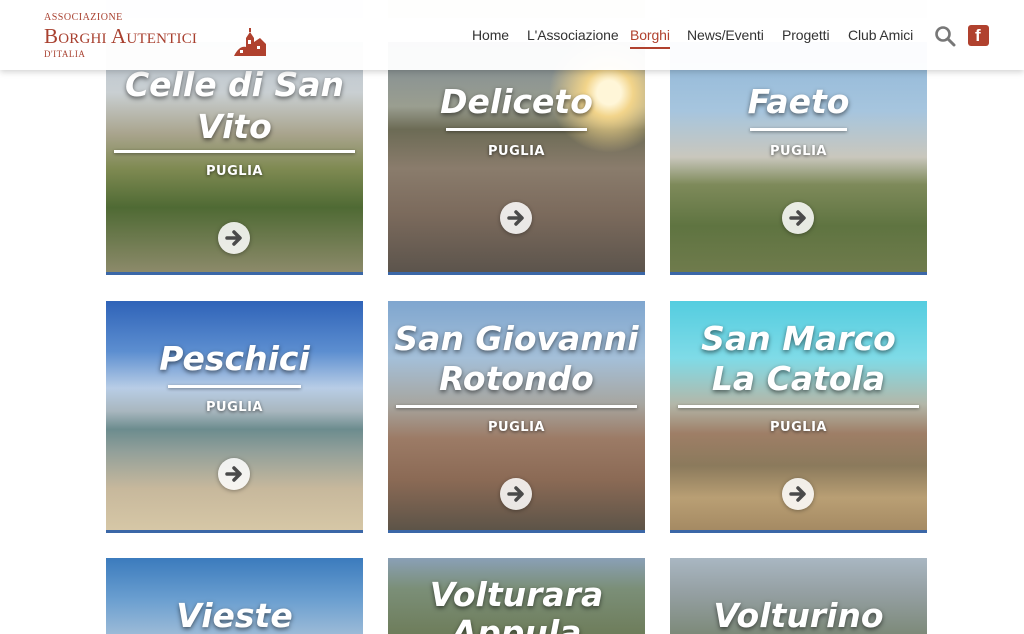 The image size is (1024, 634). I want to click on card-peschici: Peschici PUGLIA, so click(234, 417).